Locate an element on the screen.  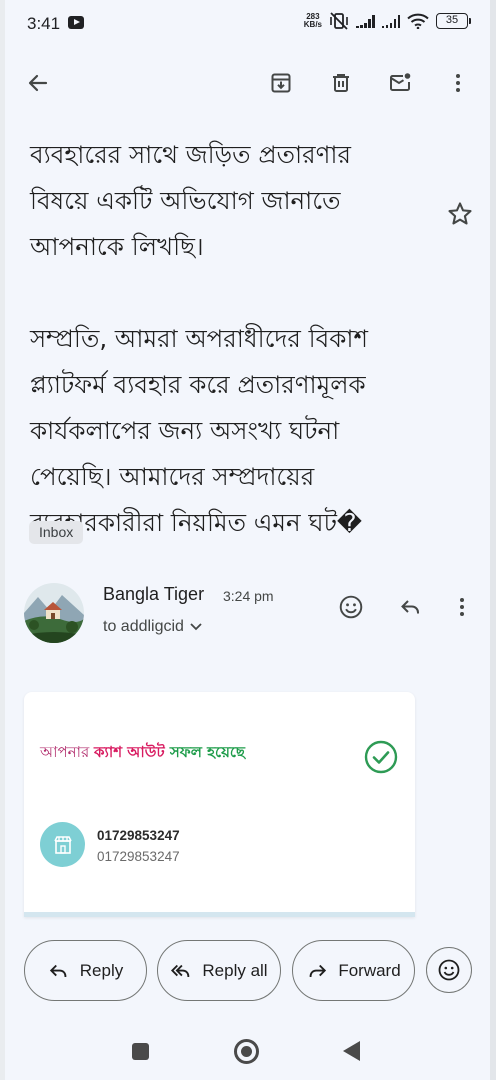
battery-icon: 35 is located at coordinates (453, 21).